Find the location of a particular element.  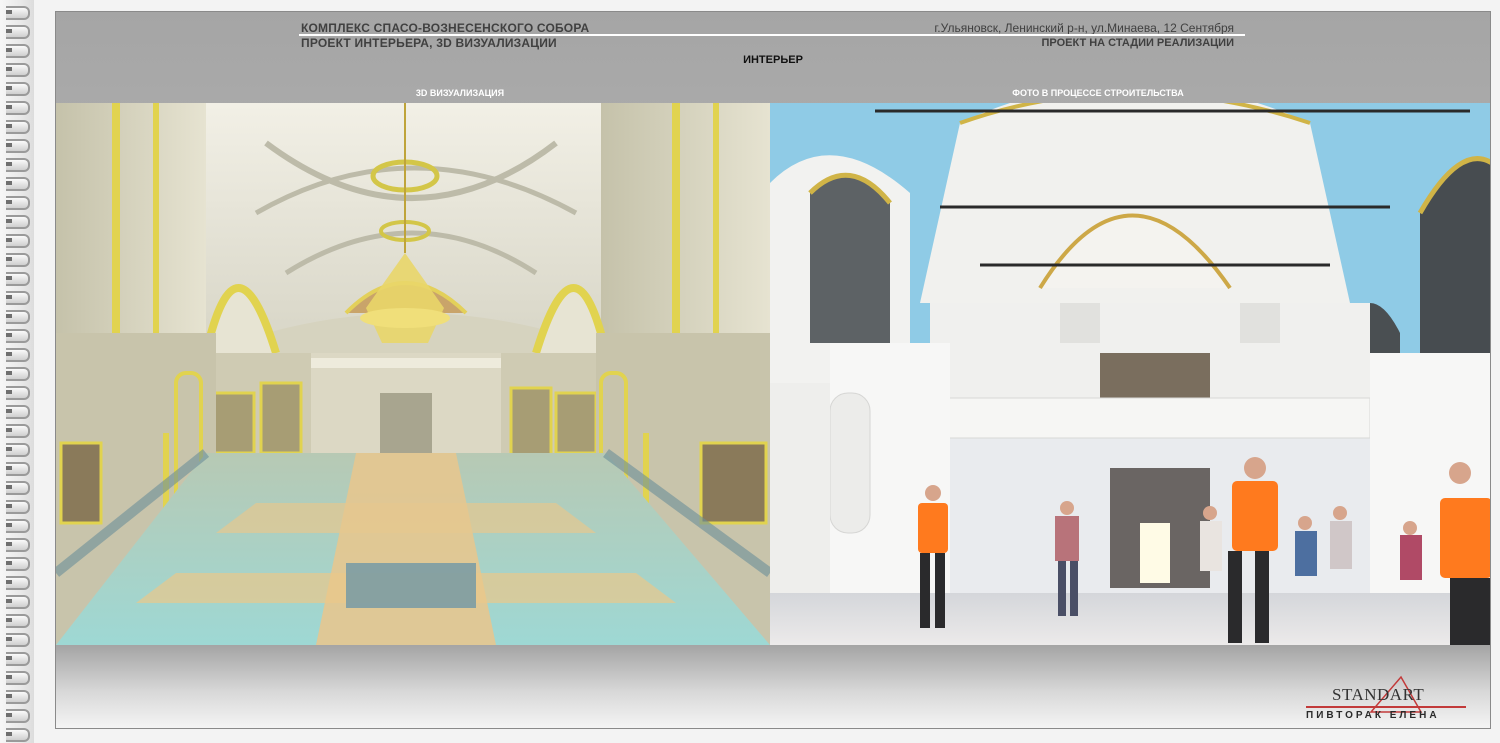

right-panel-label: ФОТО В ПРОЦЕССЕ СТРОИТЕЛЬСТВА is located at coordinates (1098, 93).